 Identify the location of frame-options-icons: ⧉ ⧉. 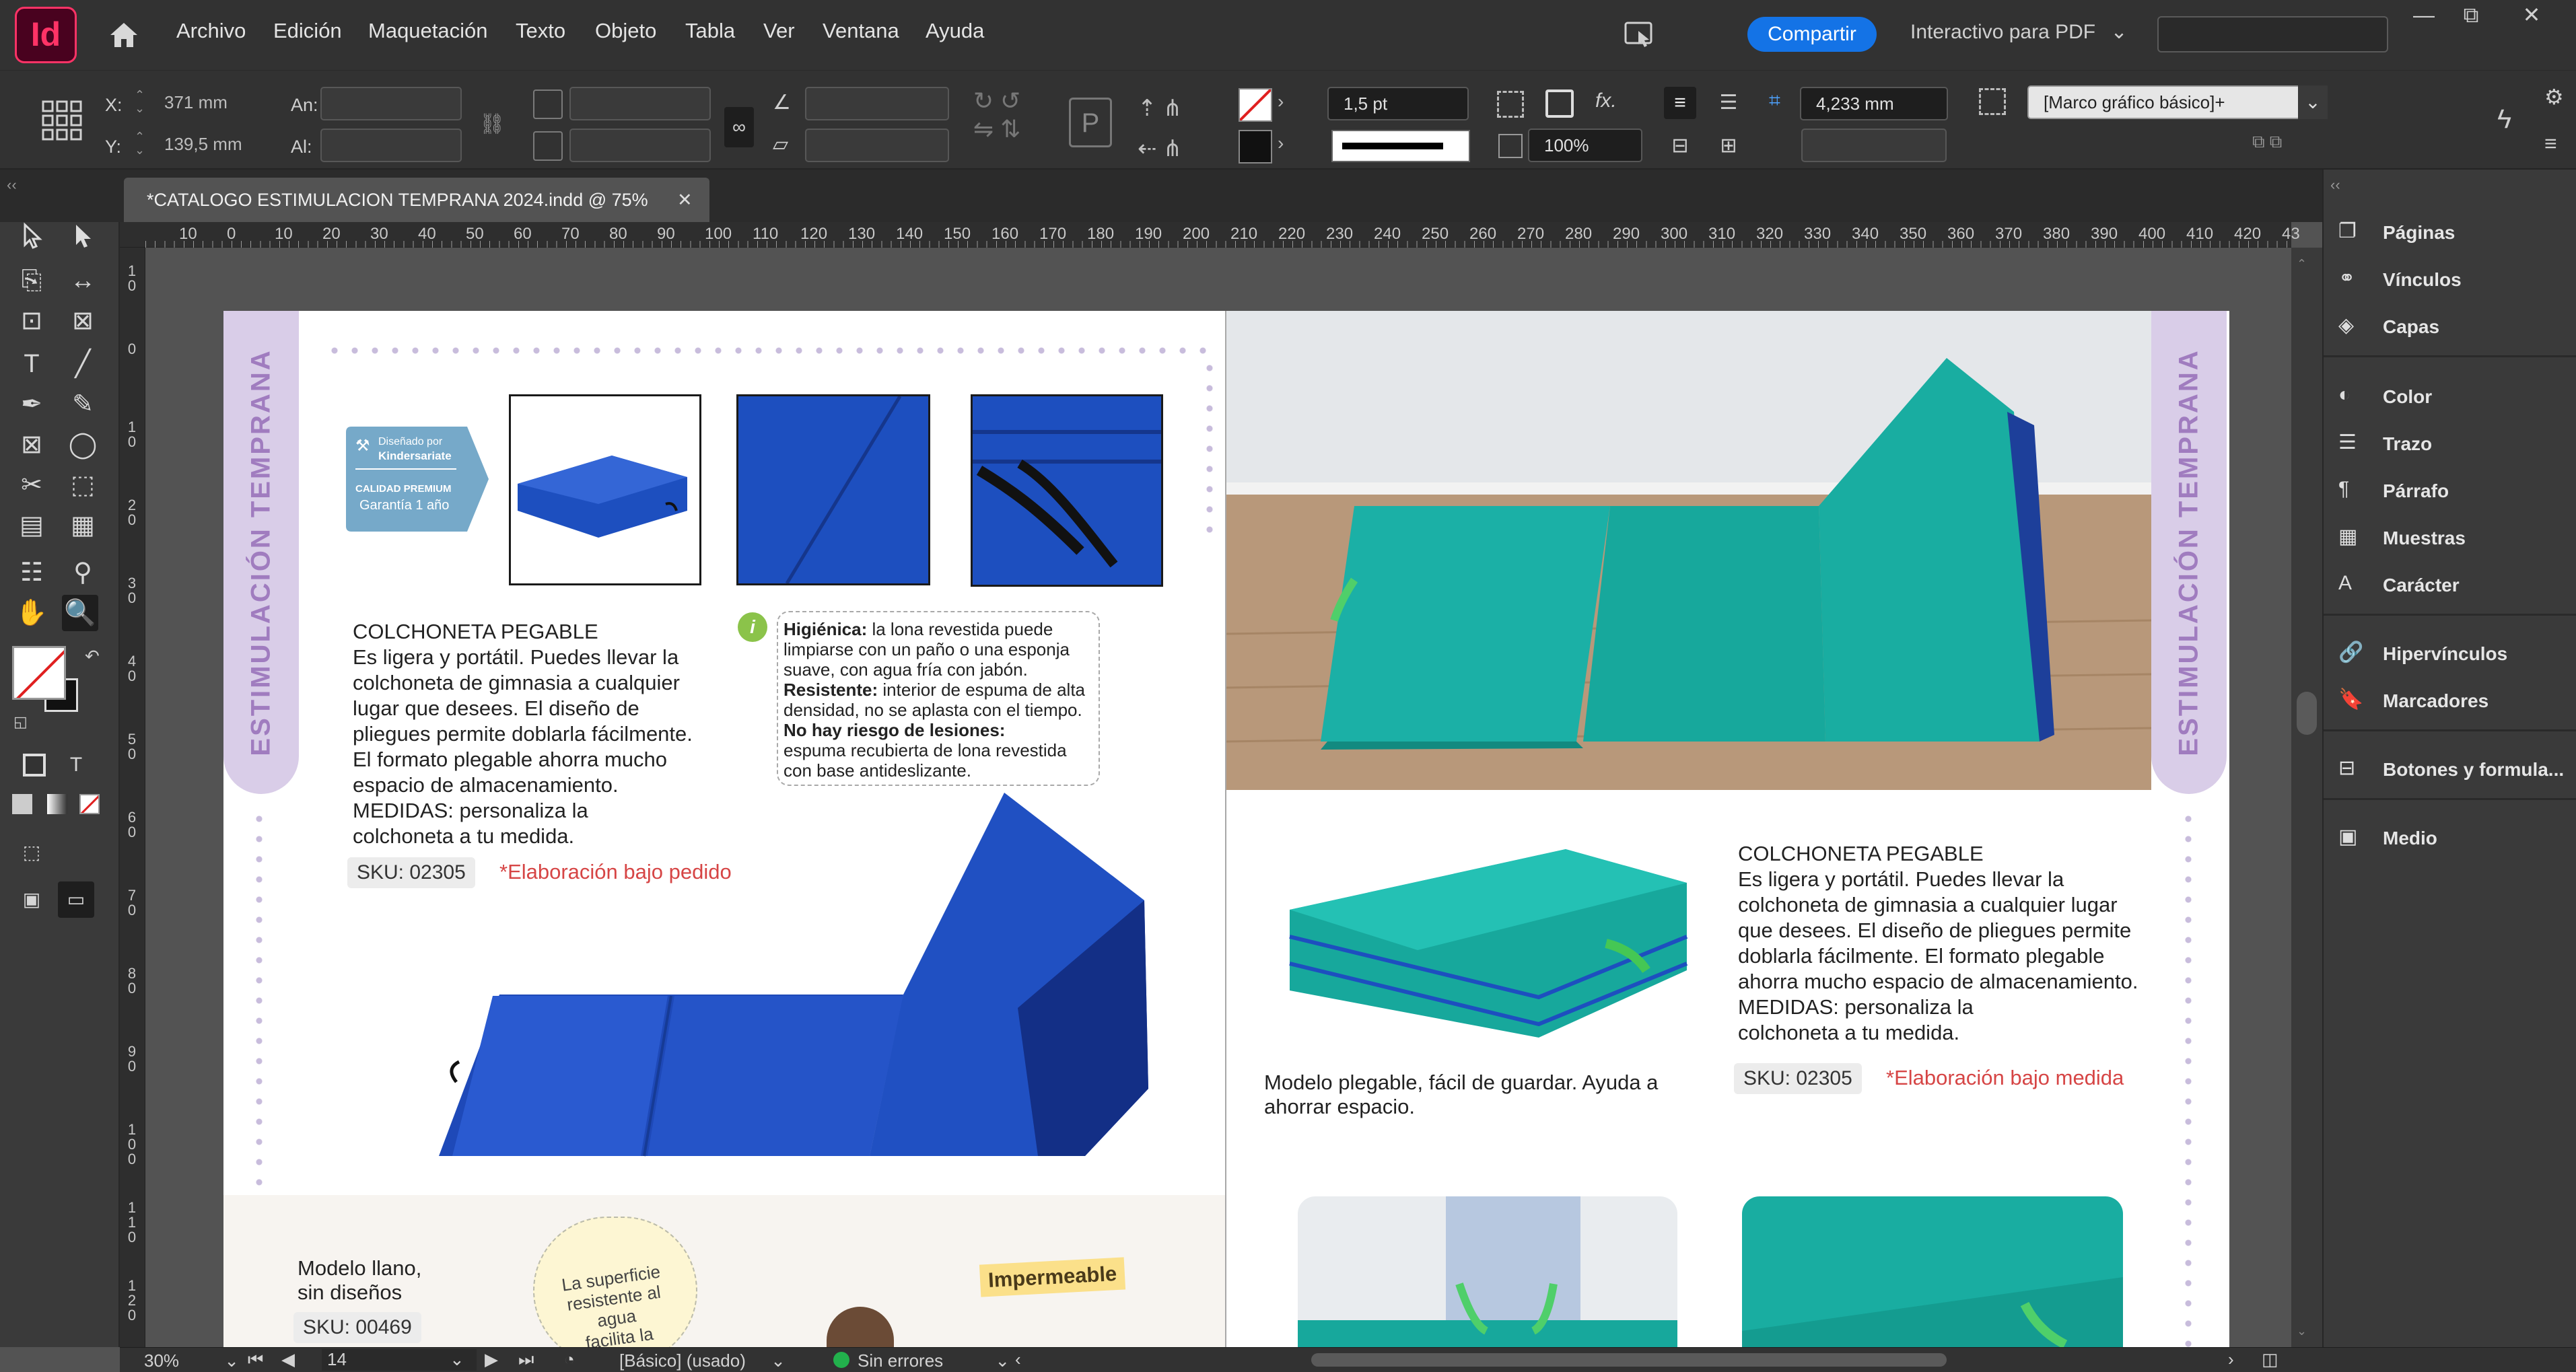
(2286, 144).